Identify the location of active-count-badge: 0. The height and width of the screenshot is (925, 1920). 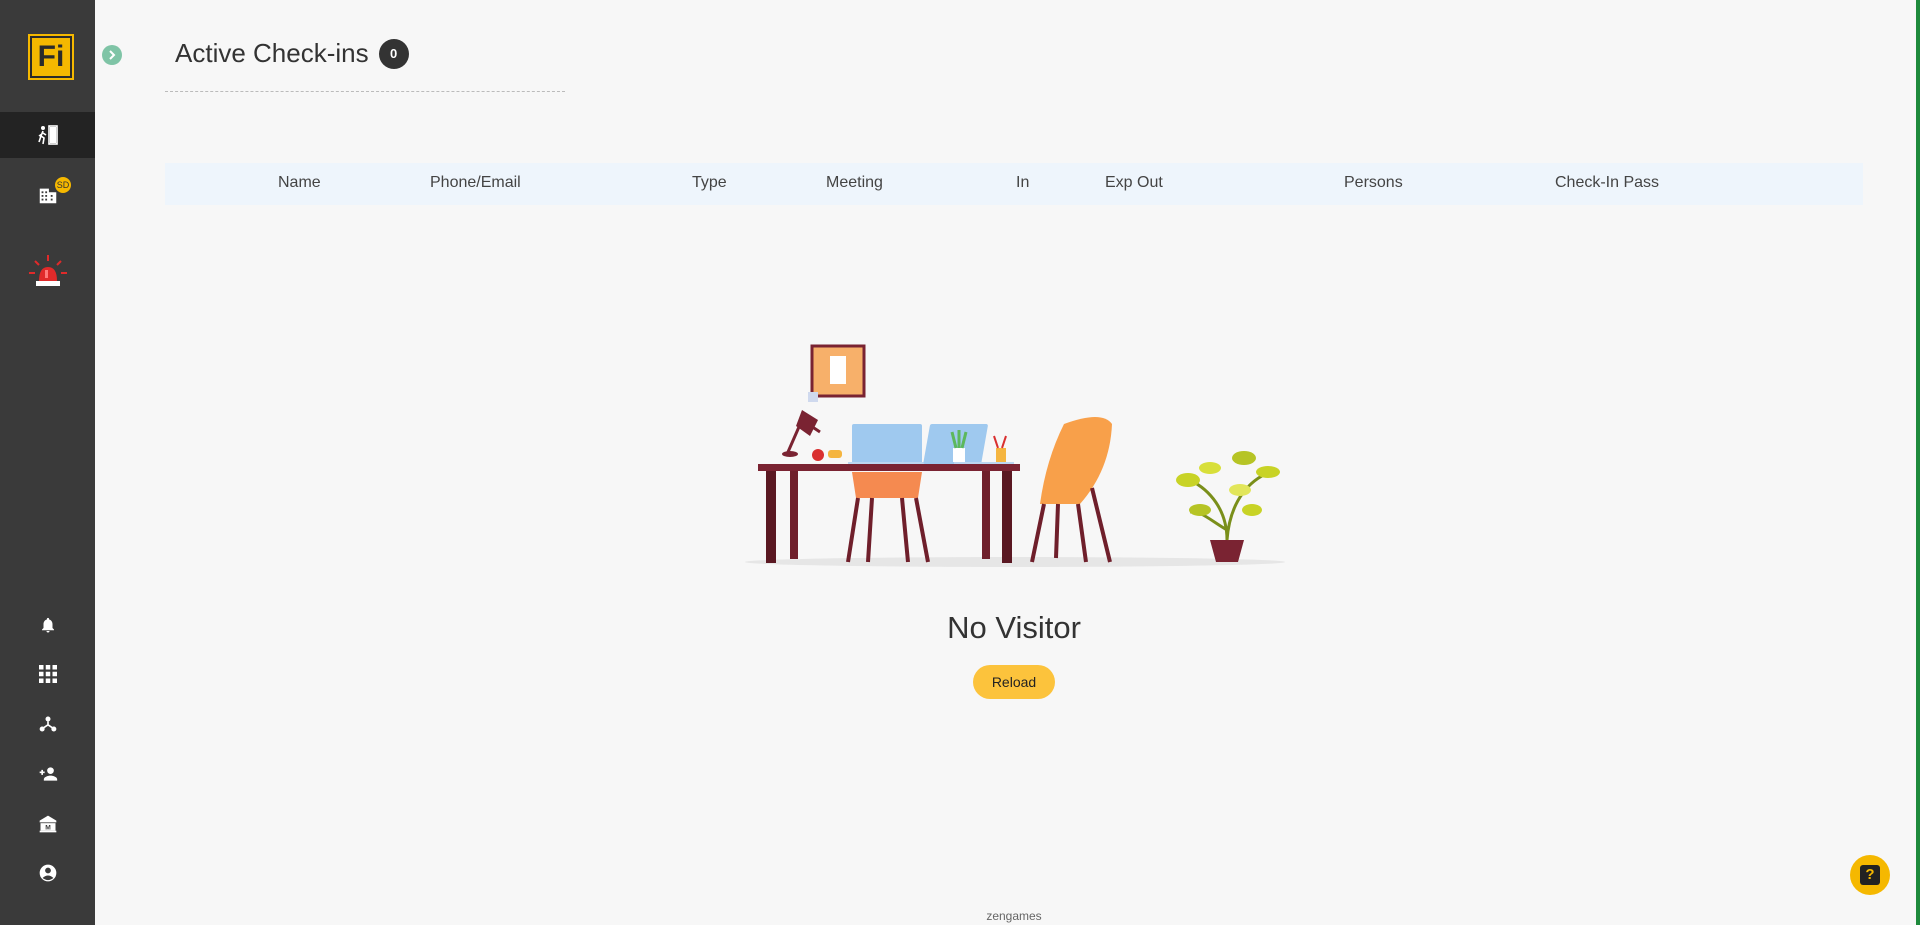
(393, 53).